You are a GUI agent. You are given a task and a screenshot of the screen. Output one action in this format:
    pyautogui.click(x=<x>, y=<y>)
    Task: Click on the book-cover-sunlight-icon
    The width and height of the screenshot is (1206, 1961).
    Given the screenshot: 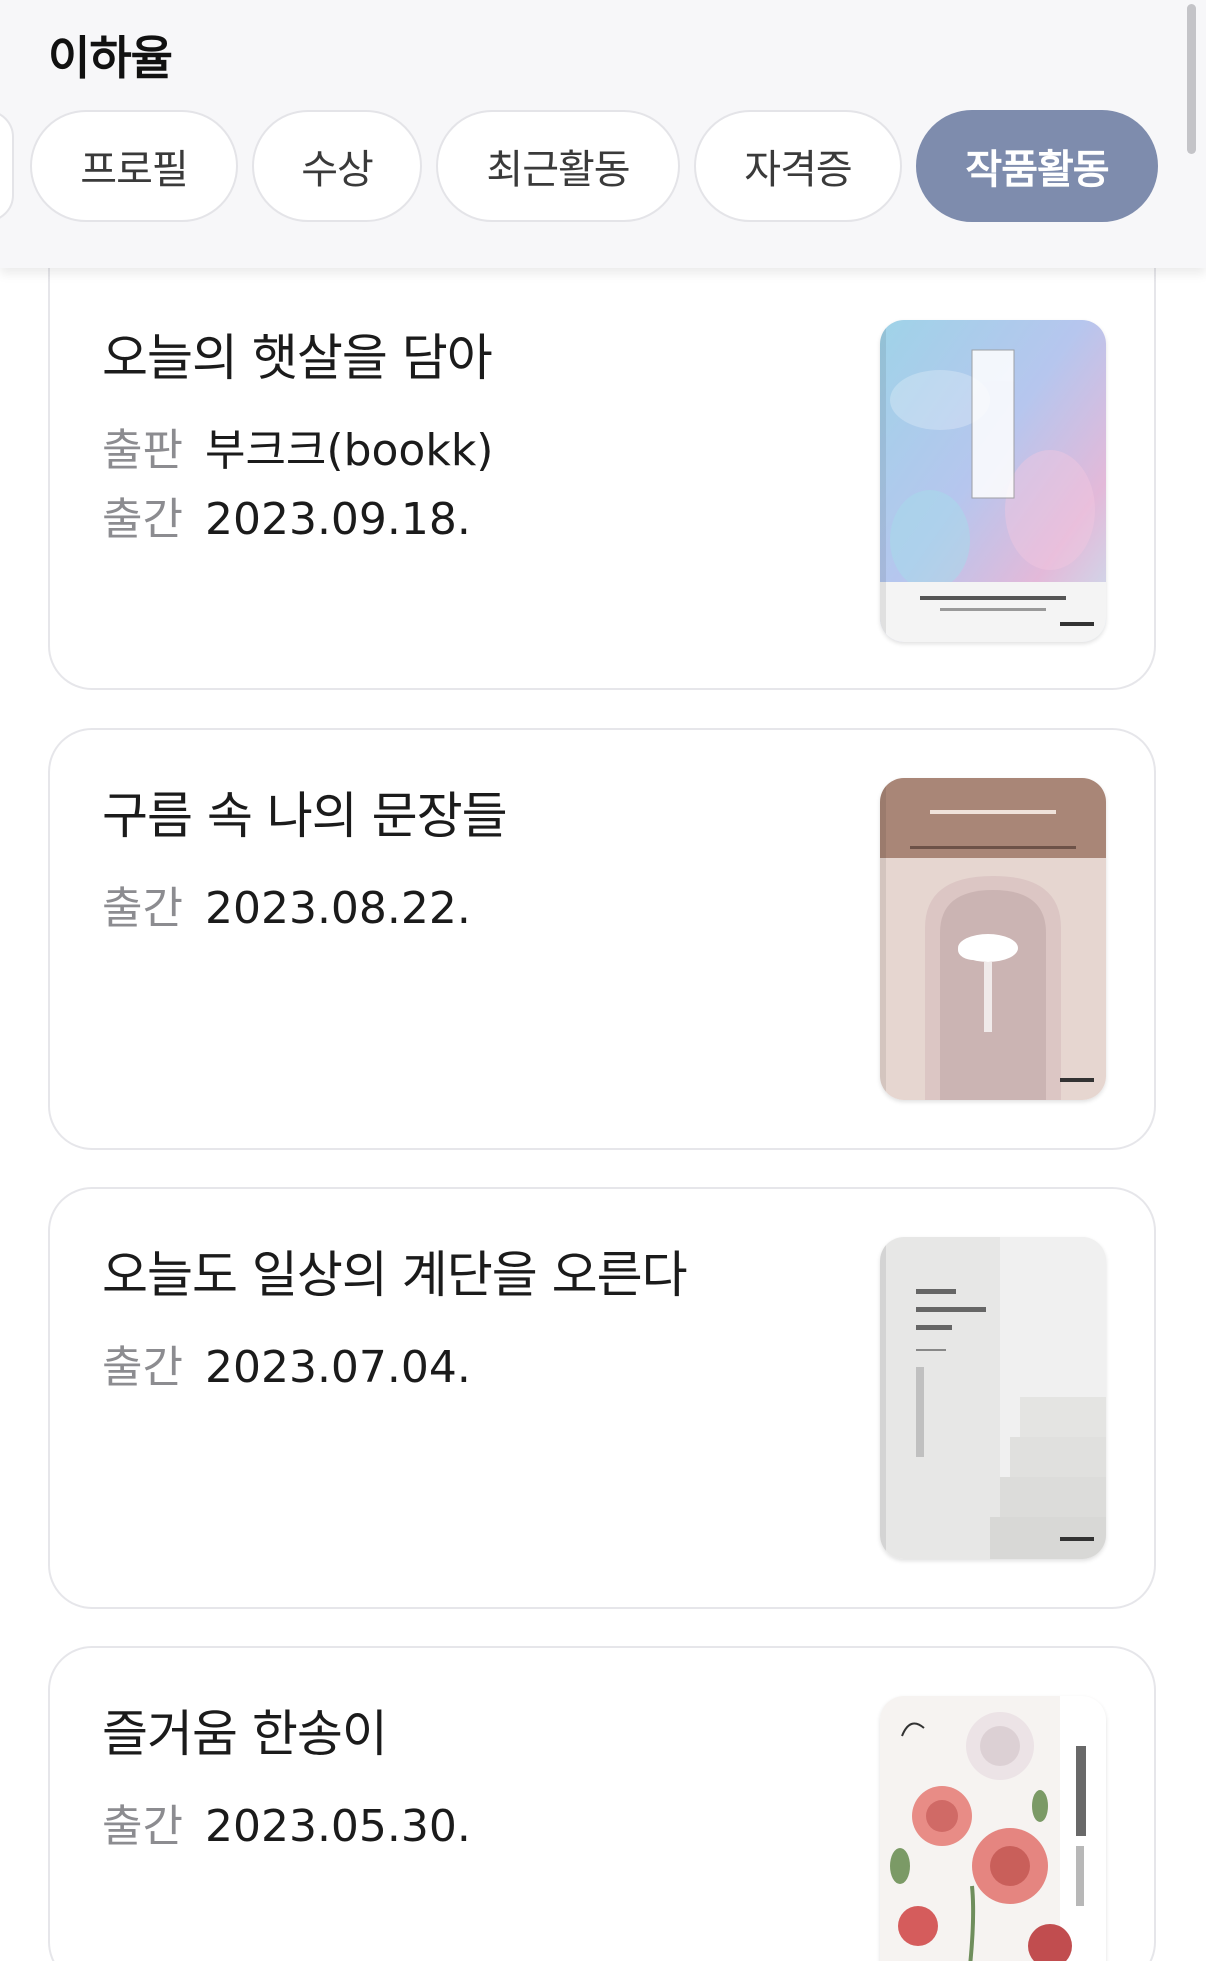 What is the action you would take?
    pyautogui.click(x=993, y=481)
    